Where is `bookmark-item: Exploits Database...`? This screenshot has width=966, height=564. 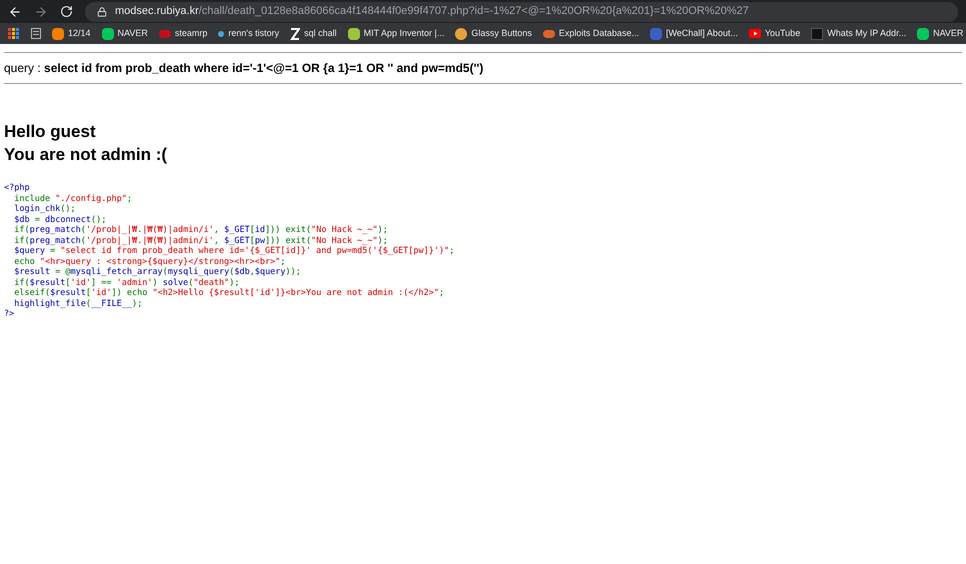 bookmark-item: Exploits Database... is located at coordinates (590, 33).